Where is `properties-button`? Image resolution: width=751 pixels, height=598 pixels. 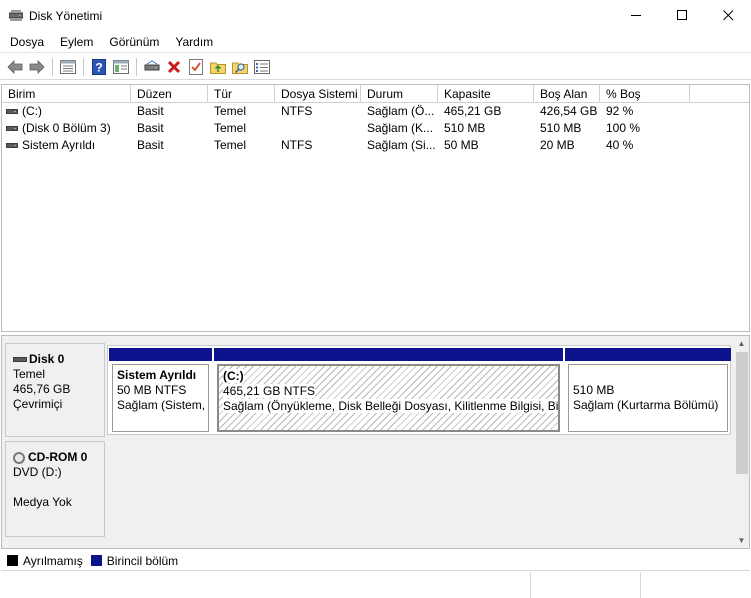 properties-button is located at coordinates (68, 67).